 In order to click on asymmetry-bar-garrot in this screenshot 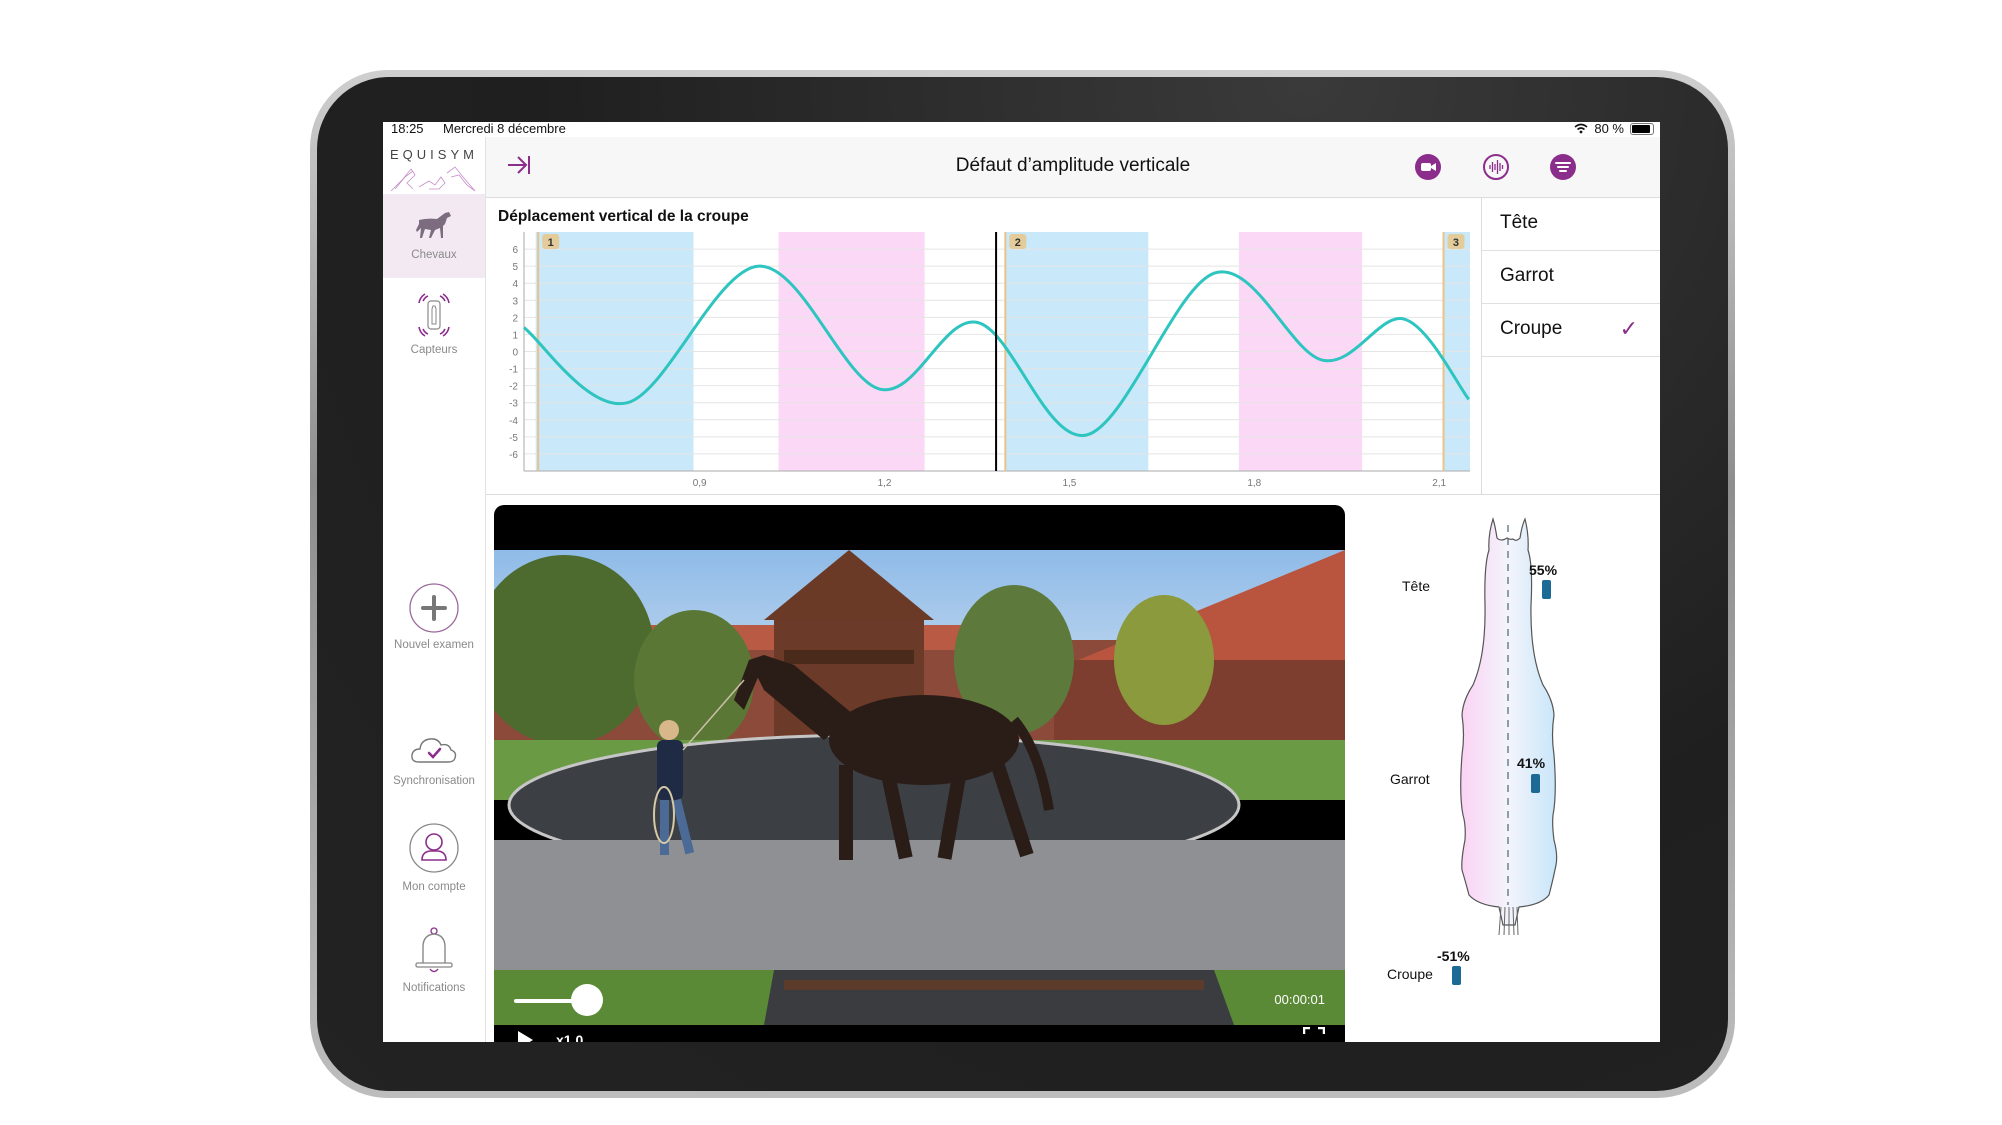, I will do `click(1535, 783)`.